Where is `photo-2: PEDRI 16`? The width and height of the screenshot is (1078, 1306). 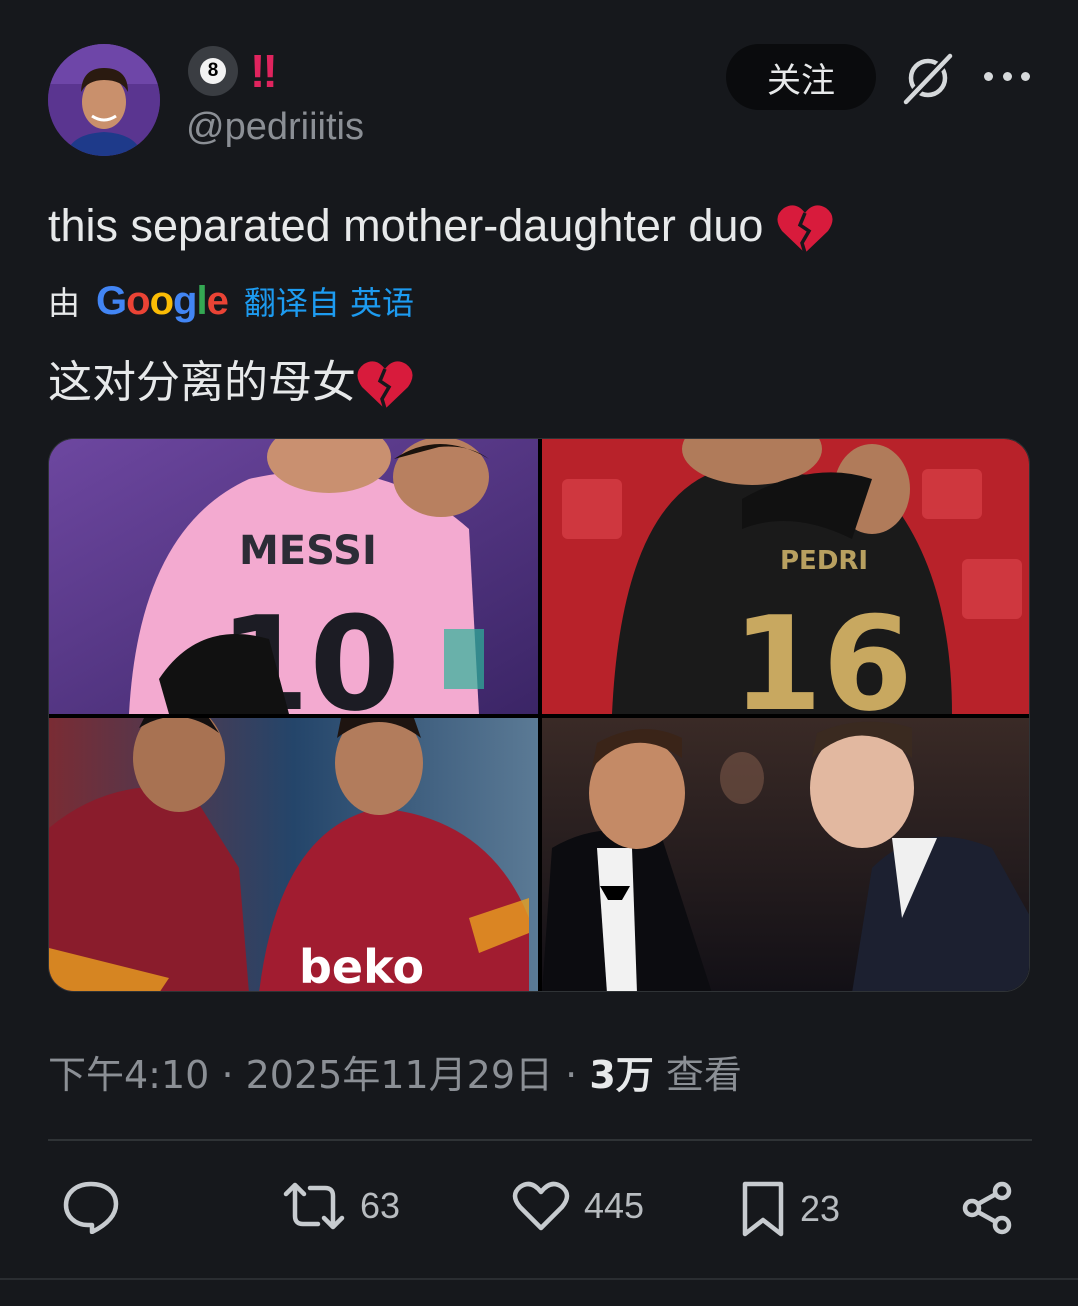 photo-2: PEDRI 16 is located at coordinates (785, 576).